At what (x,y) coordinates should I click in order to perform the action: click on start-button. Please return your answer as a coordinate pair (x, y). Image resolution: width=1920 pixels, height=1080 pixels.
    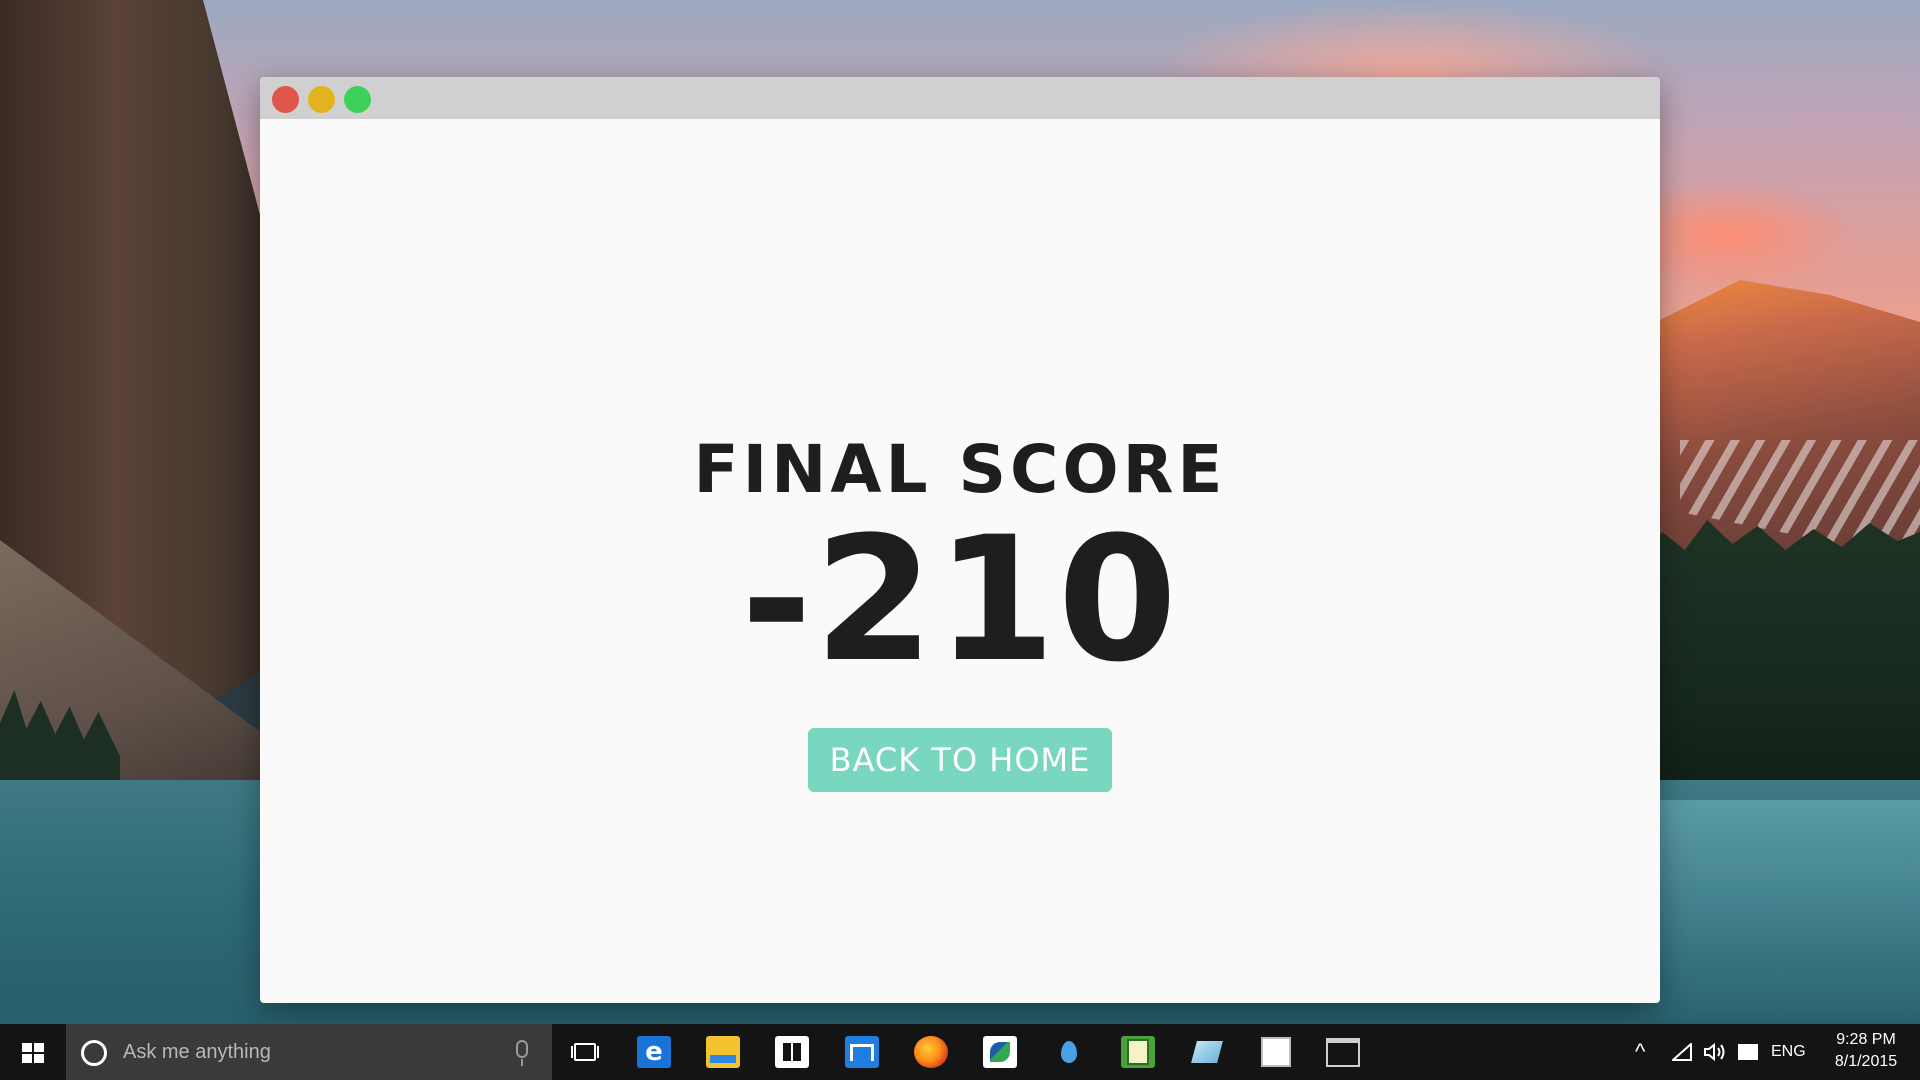
    Looking at the image, I should click on (33, 1052).